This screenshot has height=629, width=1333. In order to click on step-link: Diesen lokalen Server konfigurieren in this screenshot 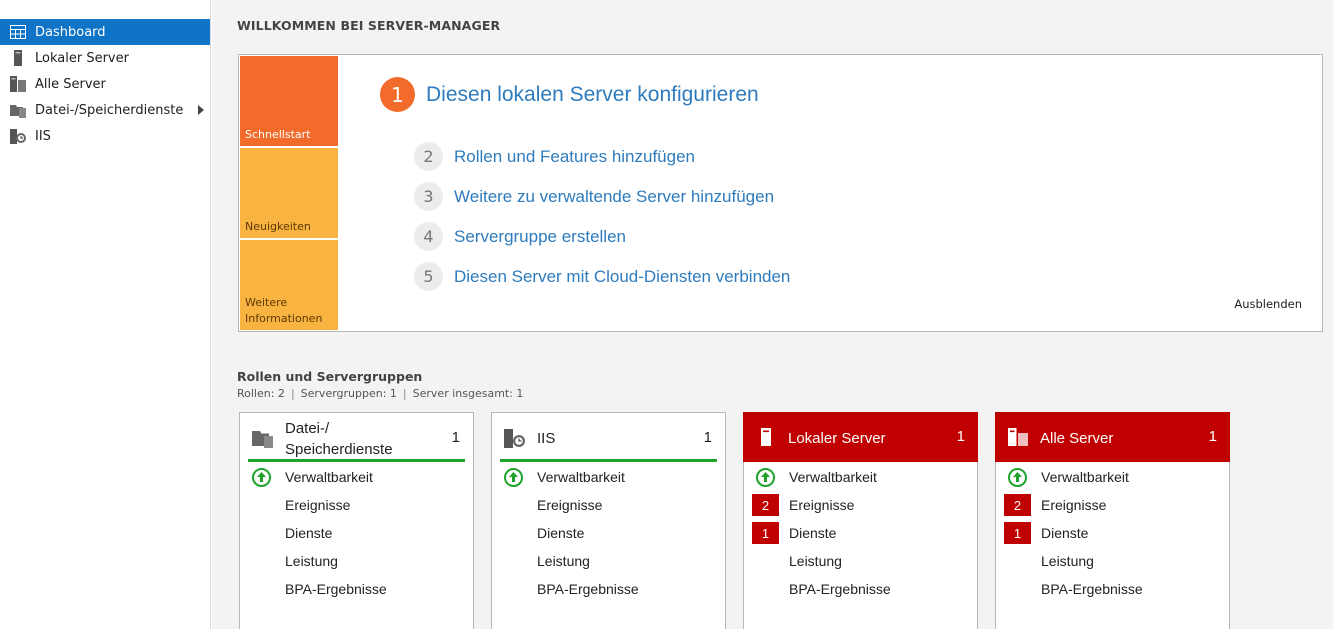, I will do `click(592, 95)`.